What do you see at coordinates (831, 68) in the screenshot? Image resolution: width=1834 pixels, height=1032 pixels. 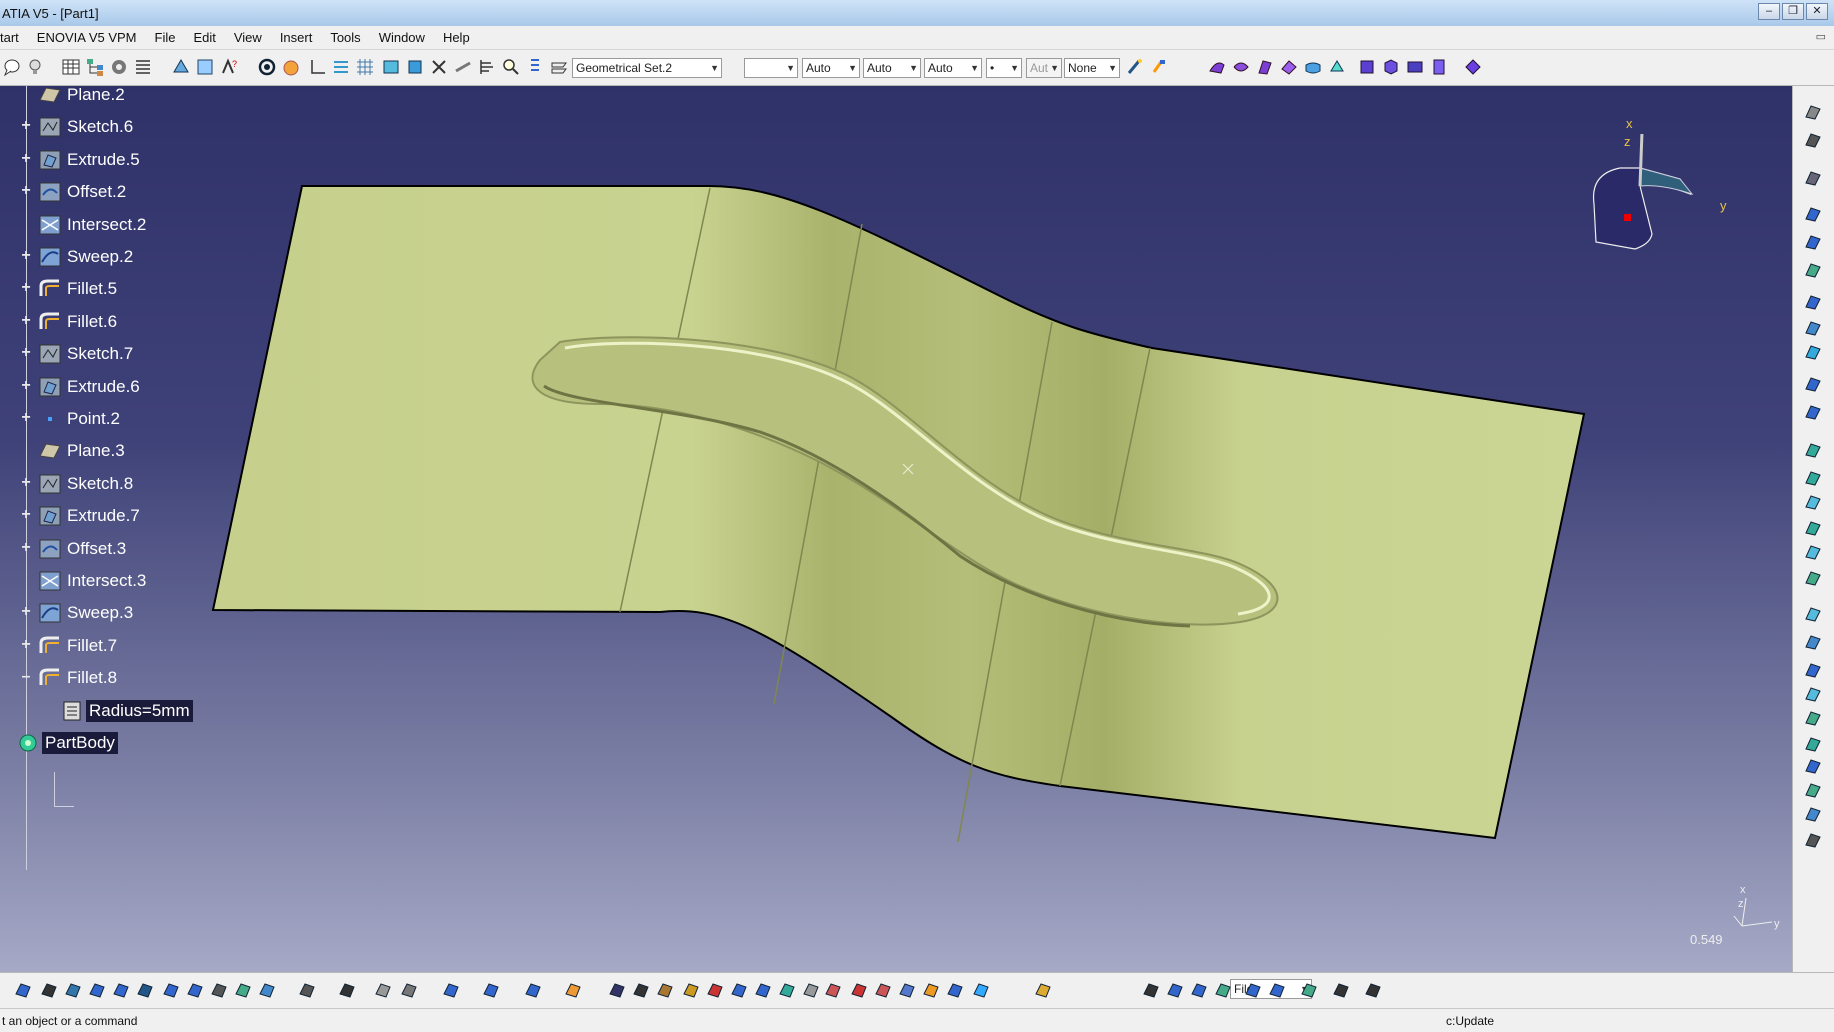 I see `line-type-combo: Auto ▼` at bounding box center [831, 68].